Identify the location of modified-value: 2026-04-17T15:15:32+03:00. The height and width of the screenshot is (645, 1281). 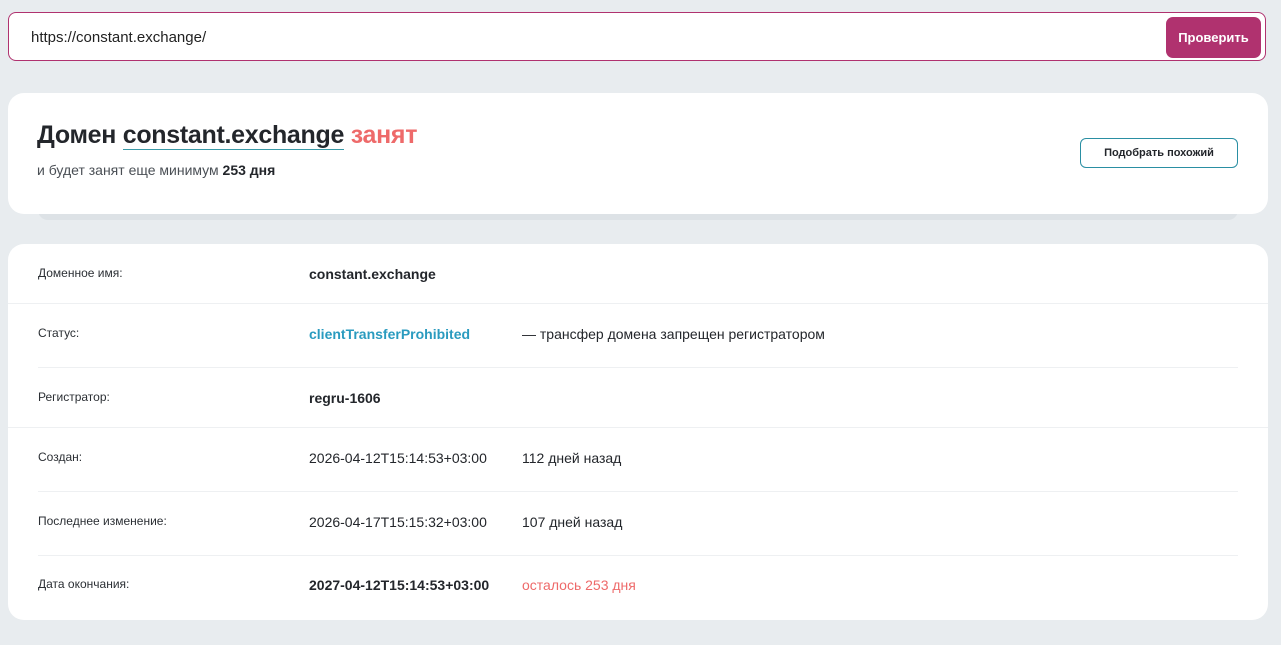
(398, 522).